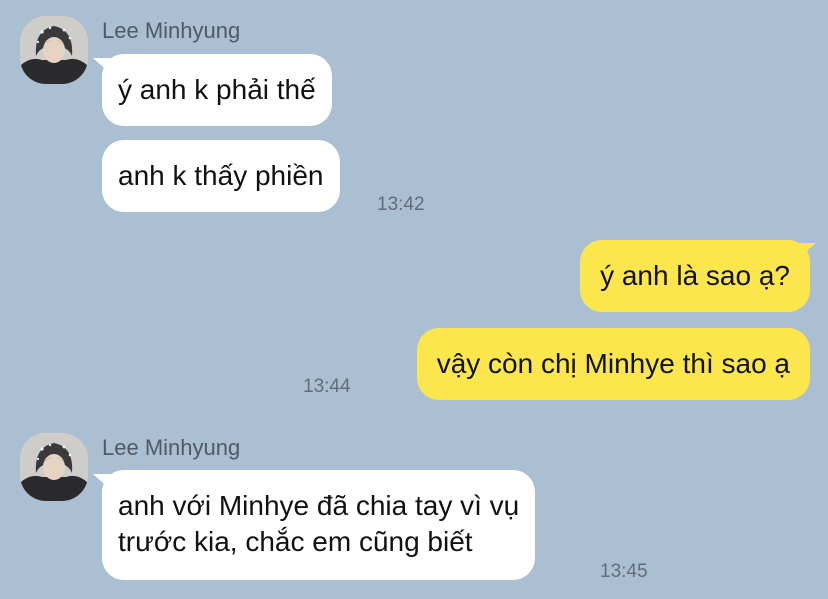 The width and height of the screenshot is (828, 599). What do you see at coordinates (327, 386) in the screenshot?
I see `message-timestamp: 13:44` at bounding box center [327, 386].